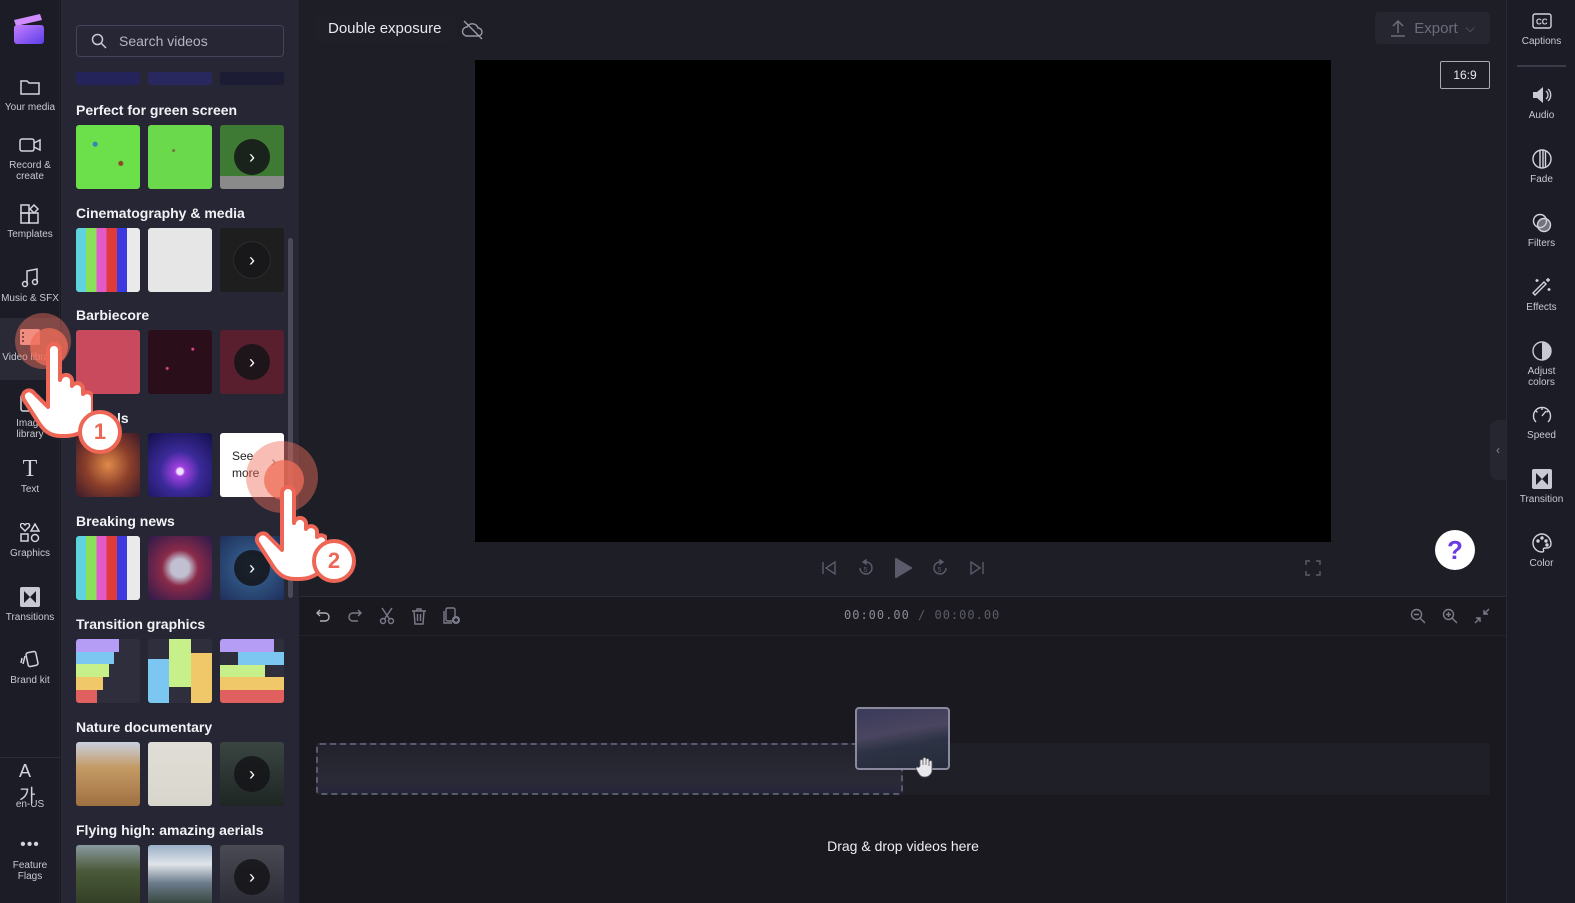  I want to click on chevron-down-icon: ⌵, so click(1470, 27).